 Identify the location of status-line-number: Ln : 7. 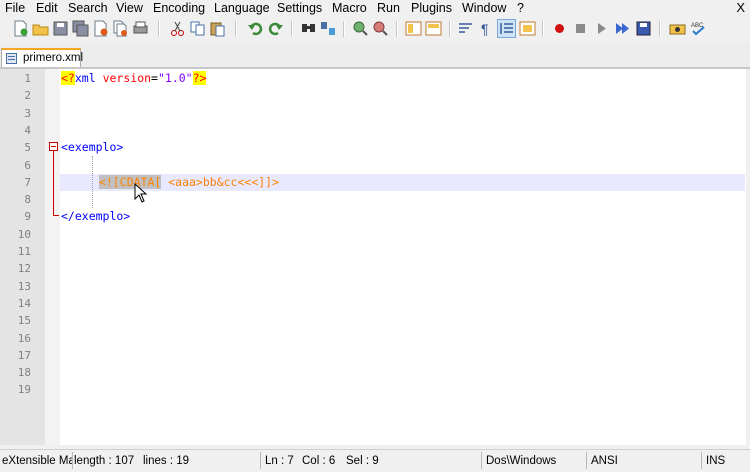
(279, 461).